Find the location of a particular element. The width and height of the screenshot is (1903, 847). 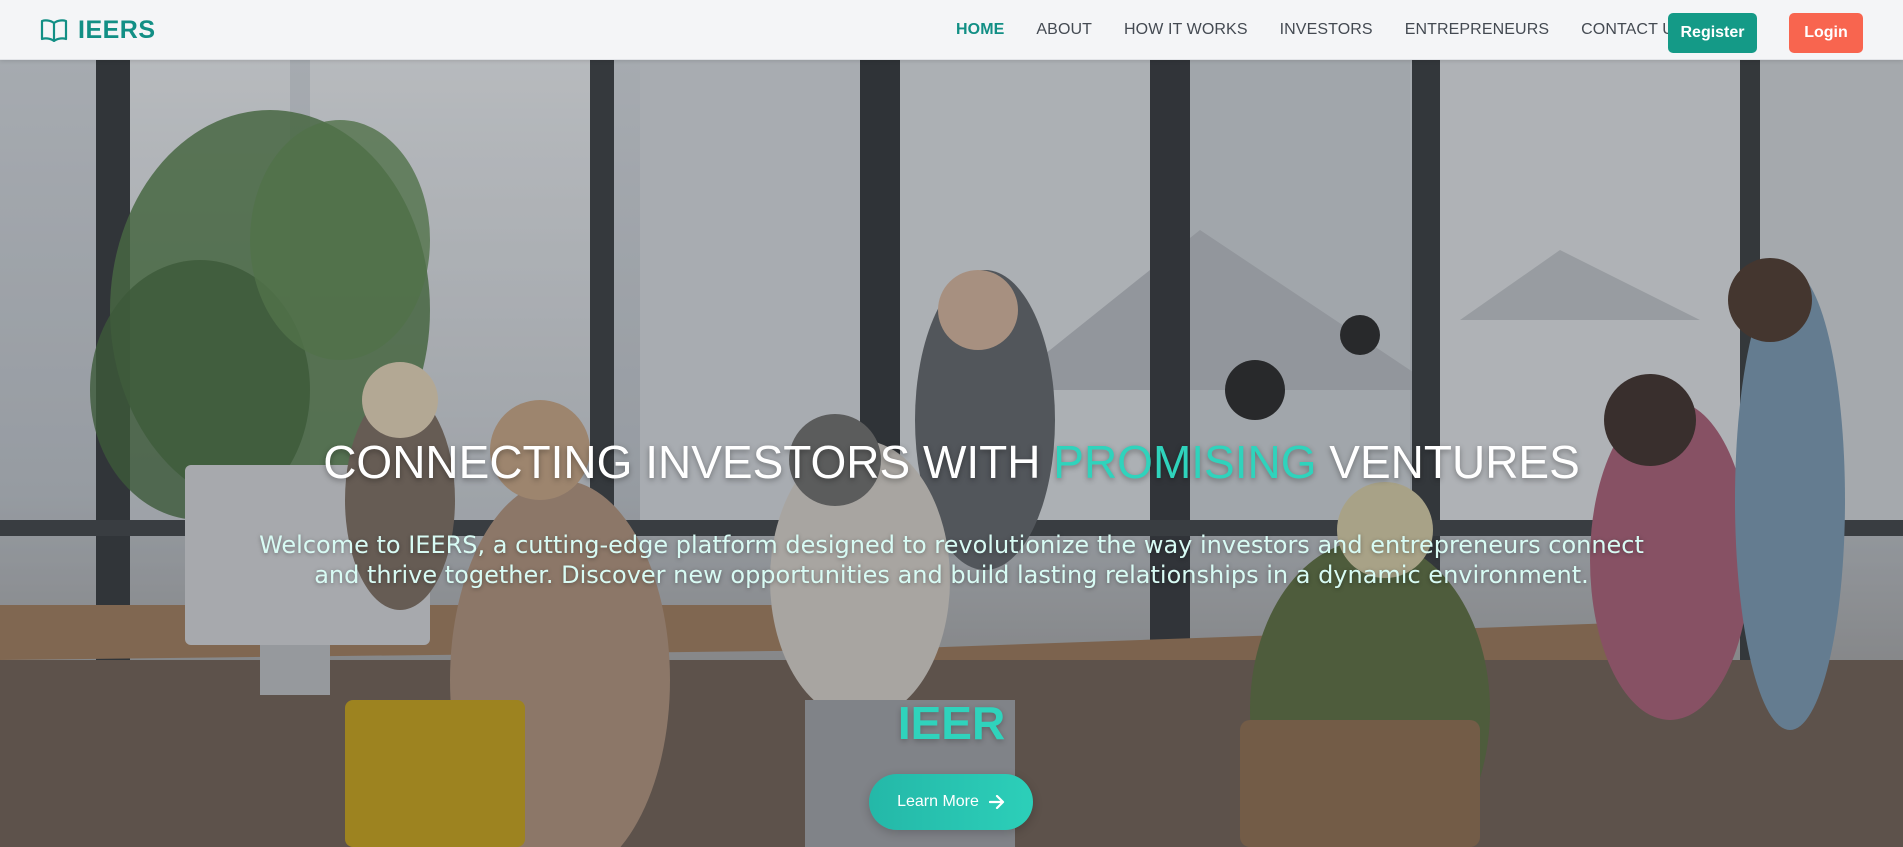

hero-title-suffix: VENTURES is located at coordinates (1448, 462).